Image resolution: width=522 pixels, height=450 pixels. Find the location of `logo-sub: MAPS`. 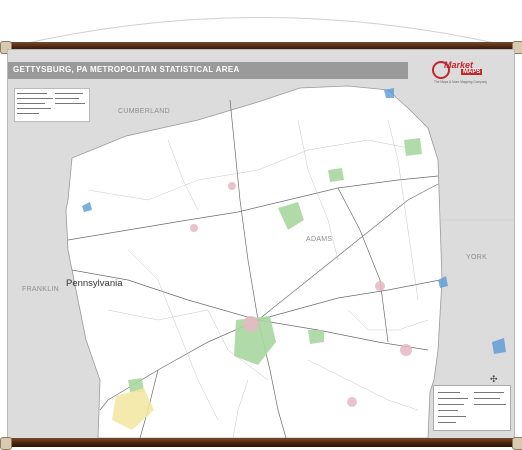

logo-sub: MAPS is located at coordinates (472, 72).